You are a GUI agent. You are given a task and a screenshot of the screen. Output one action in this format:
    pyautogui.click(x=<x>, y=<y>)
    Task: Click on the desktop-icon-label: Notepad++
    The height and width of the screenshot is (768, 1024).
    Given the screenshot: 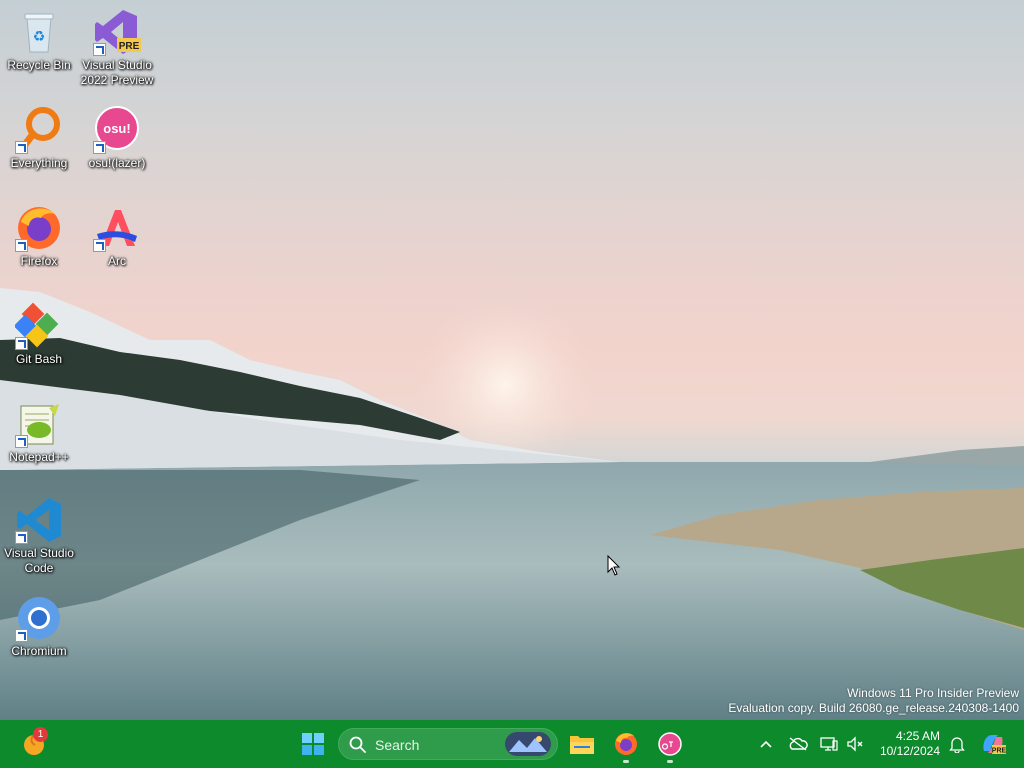 What is the action you would take?
    pyautogui.click(x=39, y=457)
    